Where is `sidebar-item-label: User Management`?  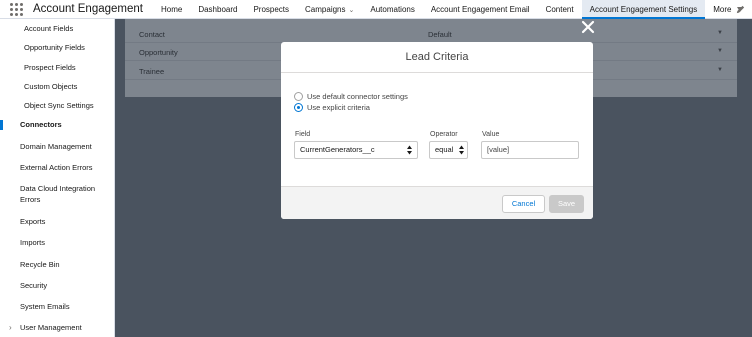
sidebar-item-label: User Management is located at coordinates (51, 327).